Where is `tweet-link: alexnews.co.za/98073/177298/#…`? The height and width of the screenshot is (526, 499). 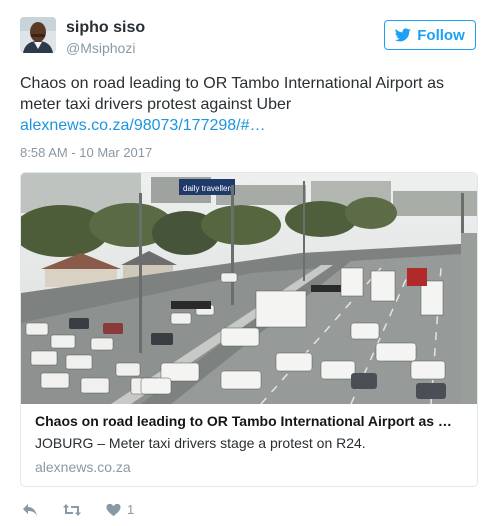
tweet-link: alexnews.co.za/98073/177298/#… is located at coordinates (245, 125).